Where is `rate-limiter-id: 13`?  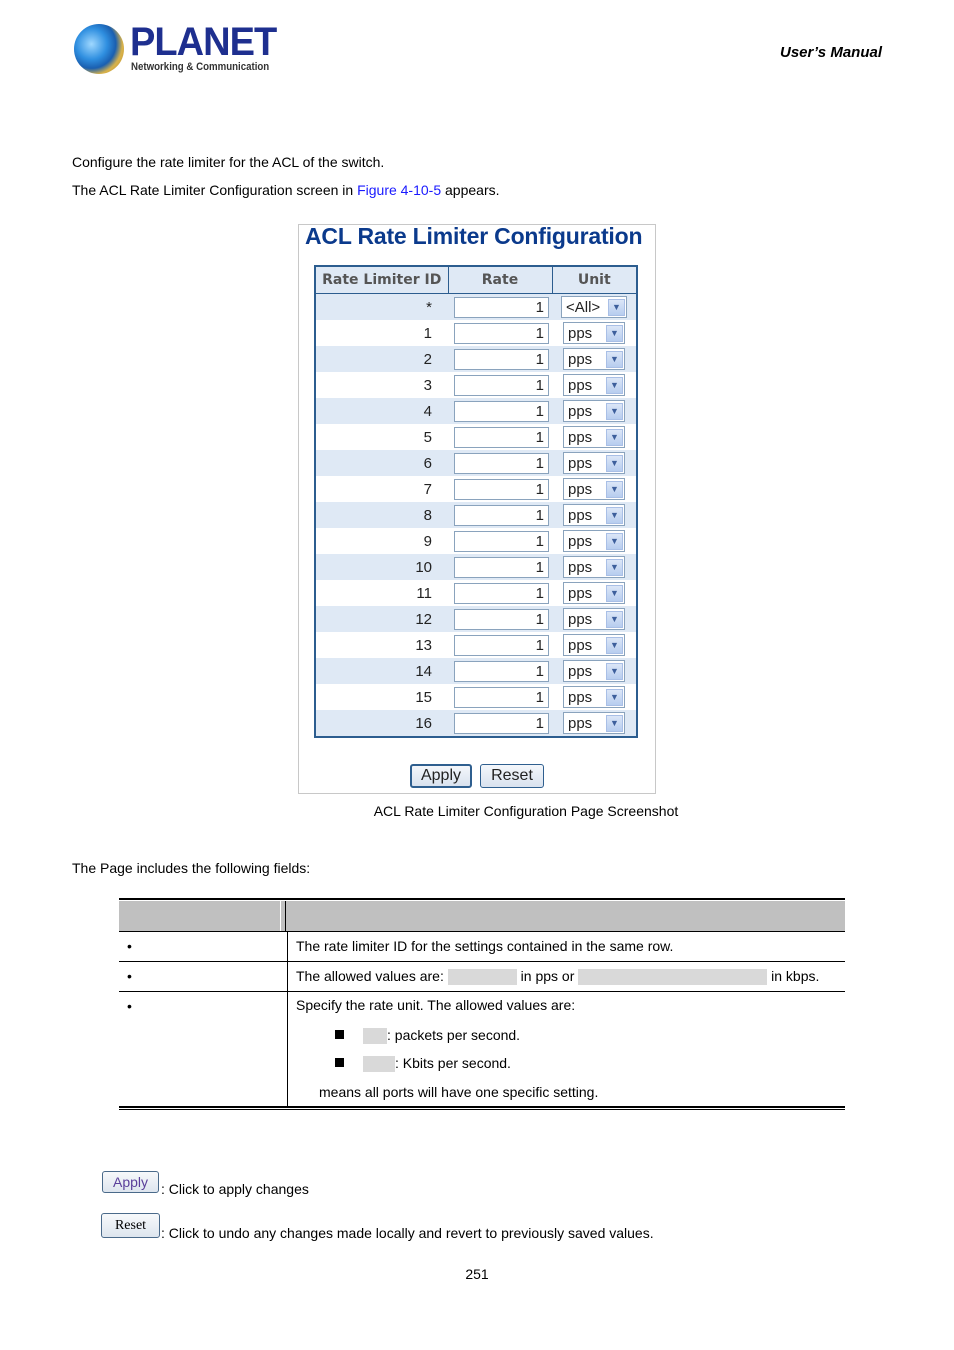
rate-limiter-id: 13 is located at coordinates (381, 645).